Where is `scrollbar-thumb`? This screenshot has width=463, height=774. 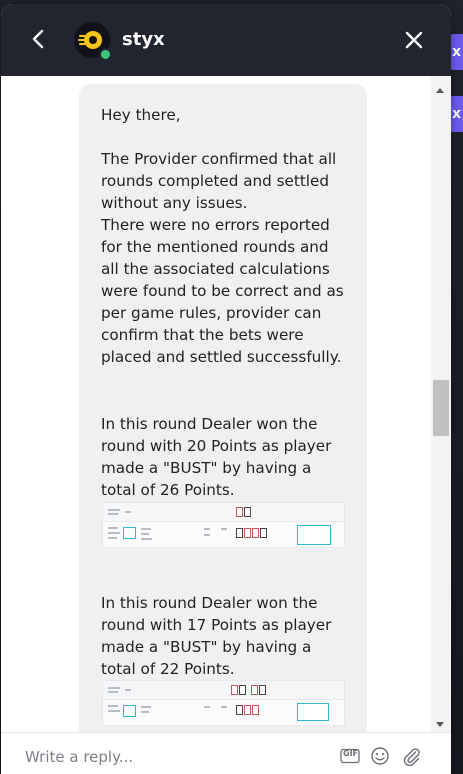
scrollbar-thumb is located at coordinates (441, 408).